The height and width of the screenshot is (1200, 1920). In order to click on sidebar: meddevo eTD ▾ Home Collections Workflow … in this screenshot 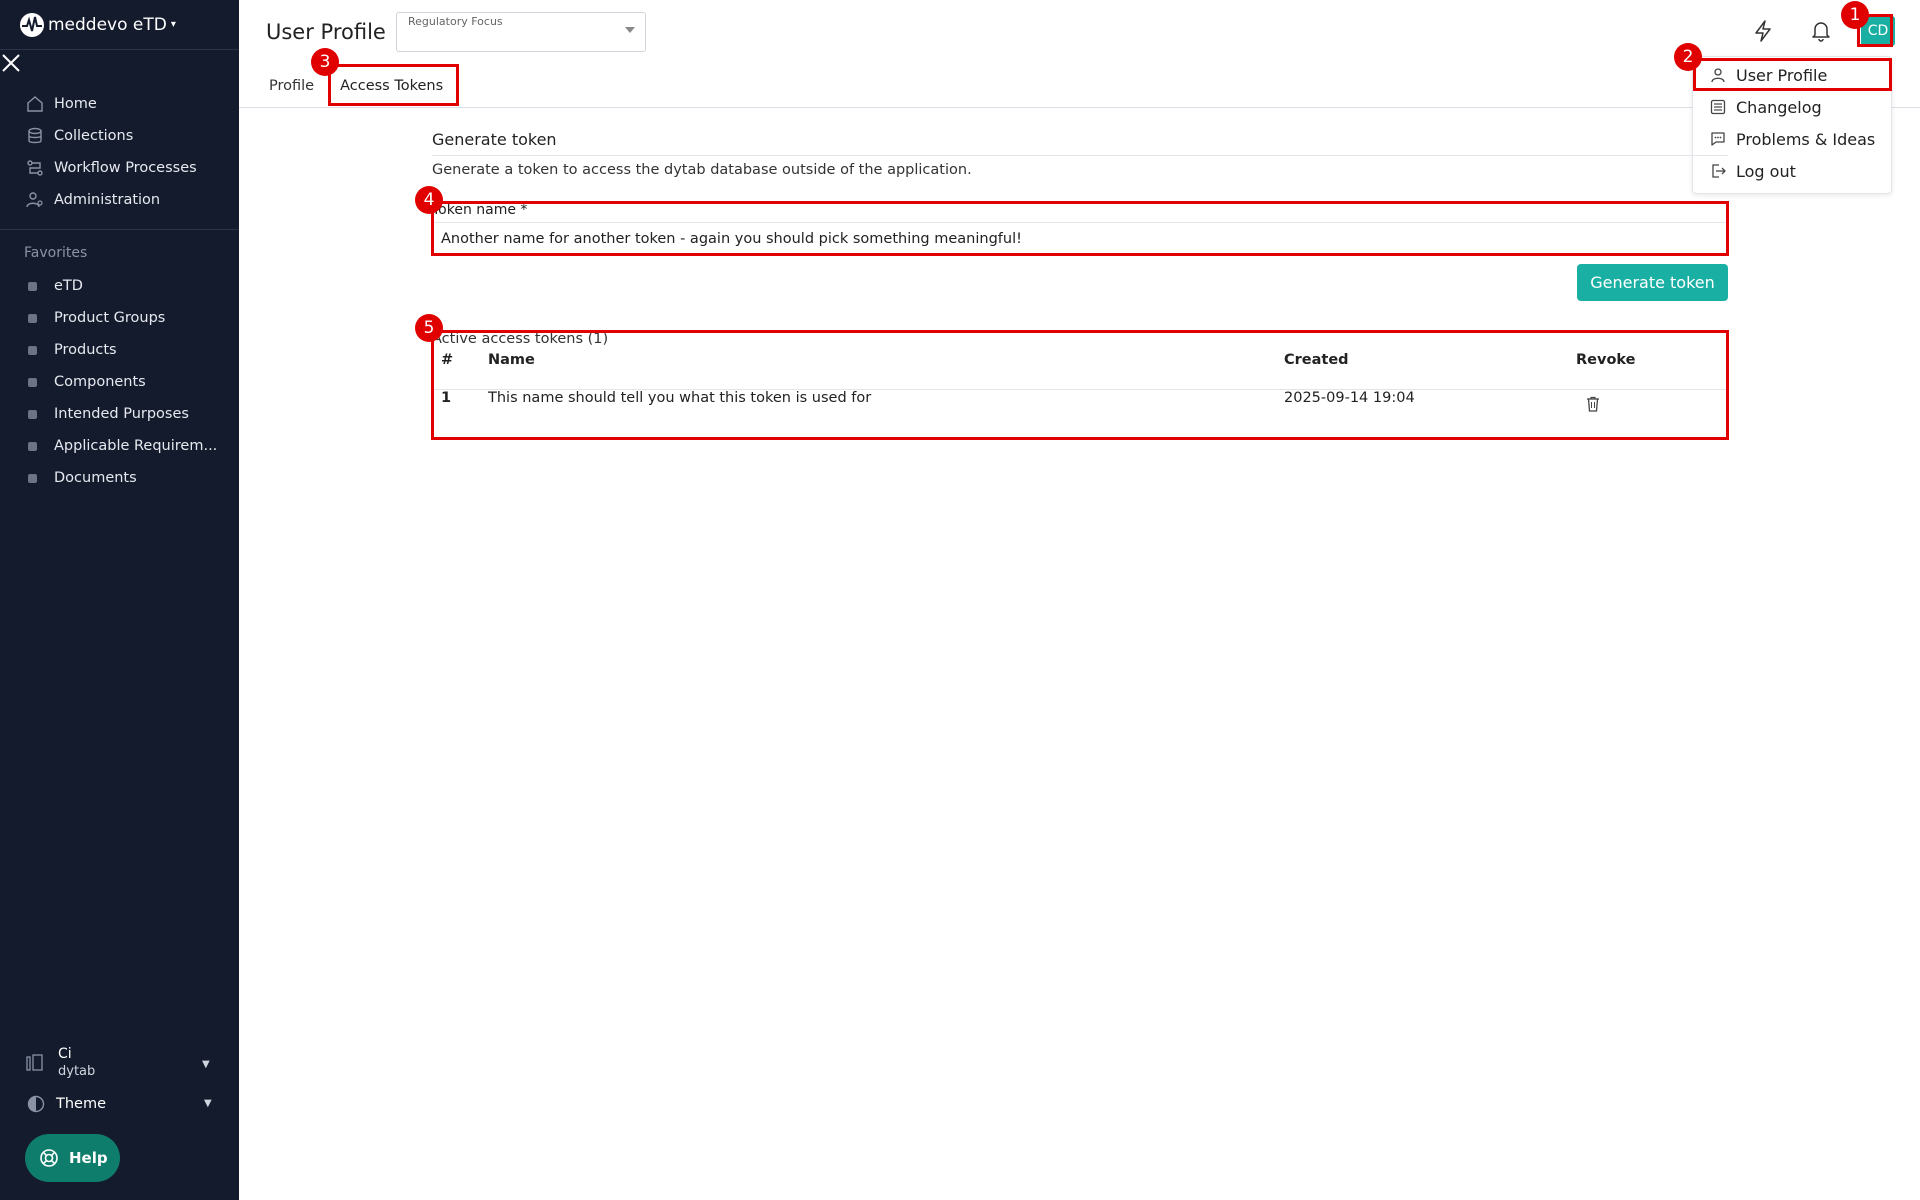, I will do `click(119, 600)`.